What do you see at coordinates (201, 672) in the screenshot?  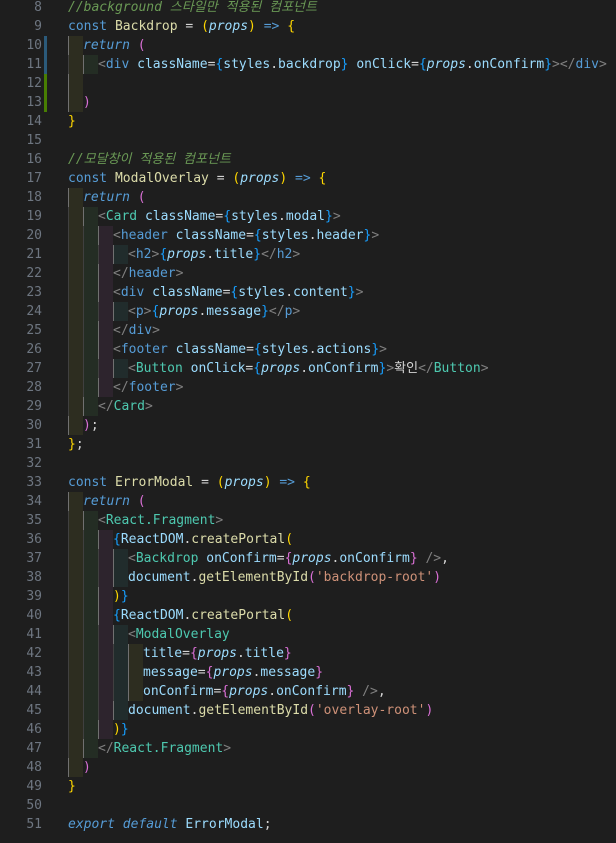 I see `code-token: =` at bounding box center [201, 672].